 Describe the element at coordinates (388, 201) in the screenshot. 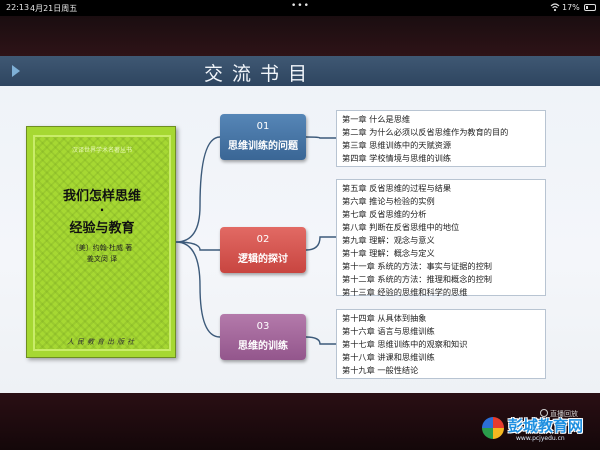

I see `chapter-item: 第六章 推论与检验的实例` at that location.